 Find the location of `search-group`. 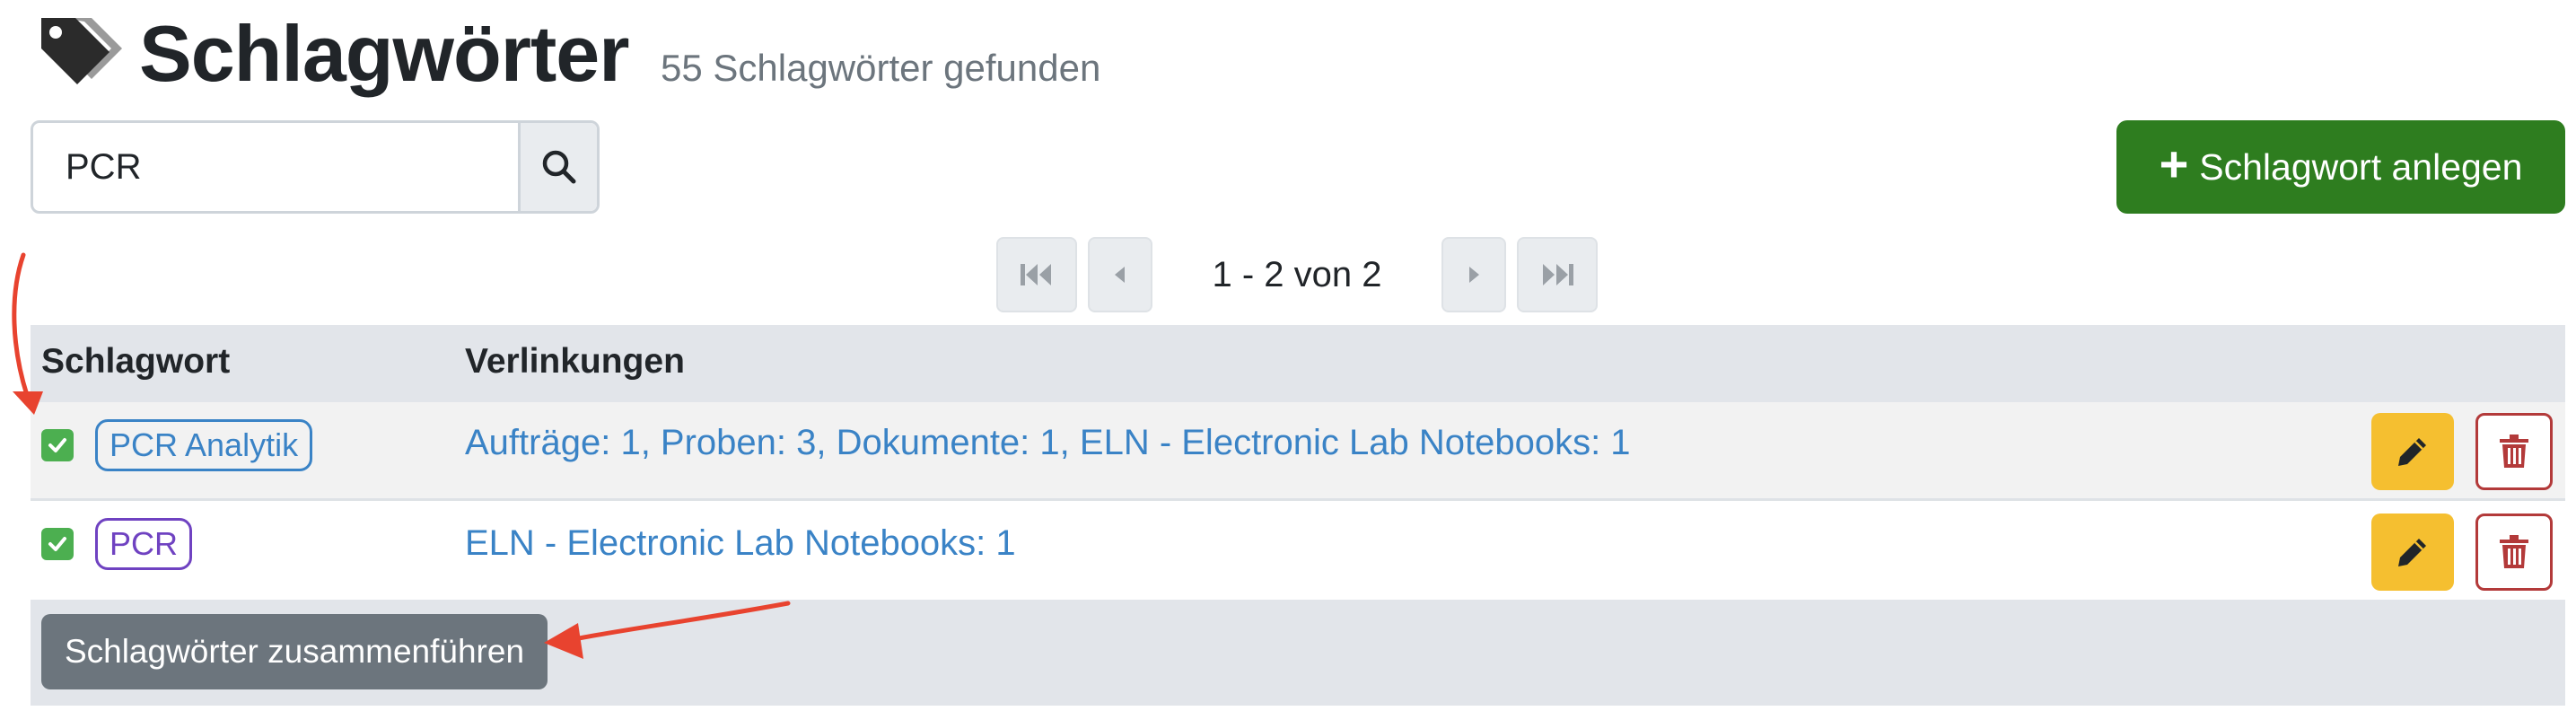

search-group is located at coordinates (315, 167).